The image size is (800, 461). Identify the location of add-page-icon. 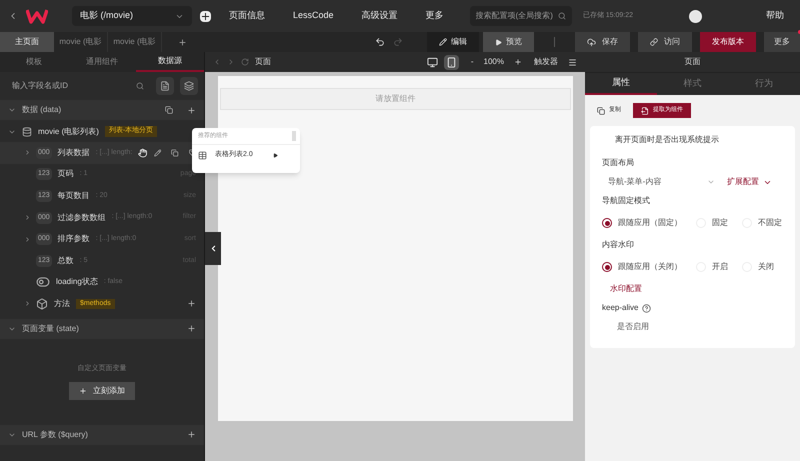
(205, 16).